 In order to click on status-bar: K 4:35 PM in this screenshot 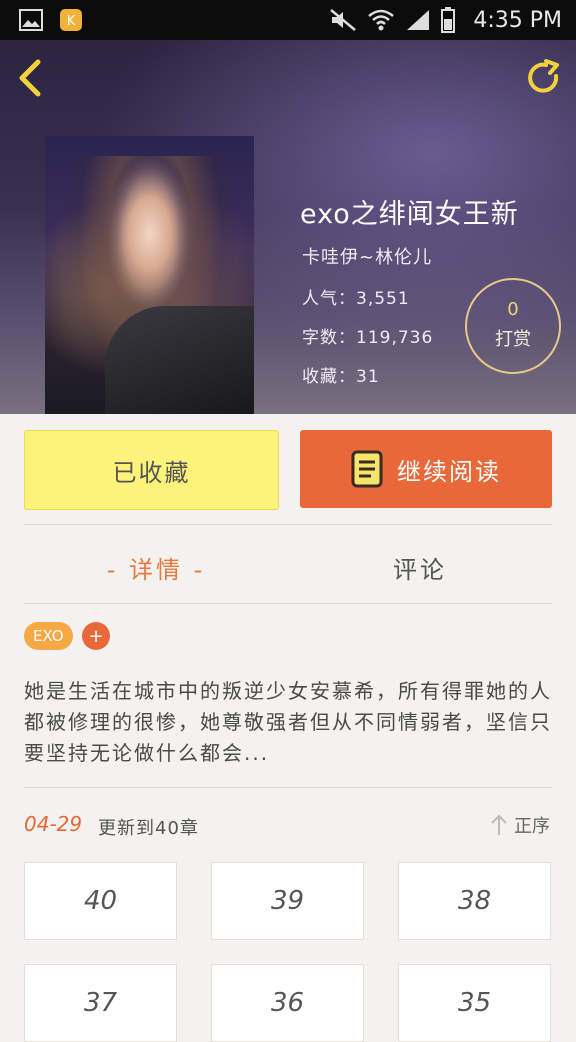, I will do `click(288, 20)`.